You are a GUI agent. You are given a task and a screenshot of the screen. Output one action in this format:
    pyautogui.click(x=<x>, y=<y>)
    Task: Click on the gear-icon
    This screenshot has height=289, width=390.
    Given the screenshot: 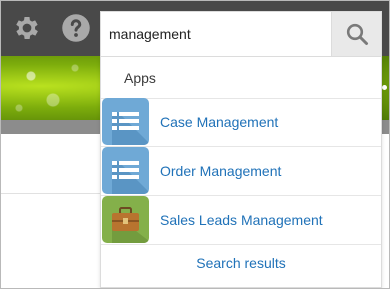 What is the action you would take?
    pyautogui.click(x=27, y=28)
    